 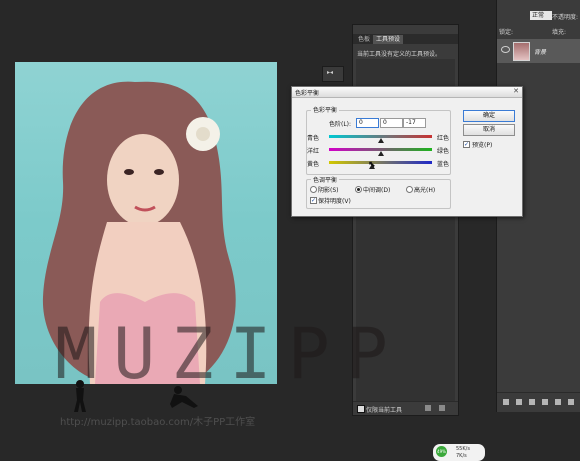 I want to click on fx-icon, so click(x=519, y=402).